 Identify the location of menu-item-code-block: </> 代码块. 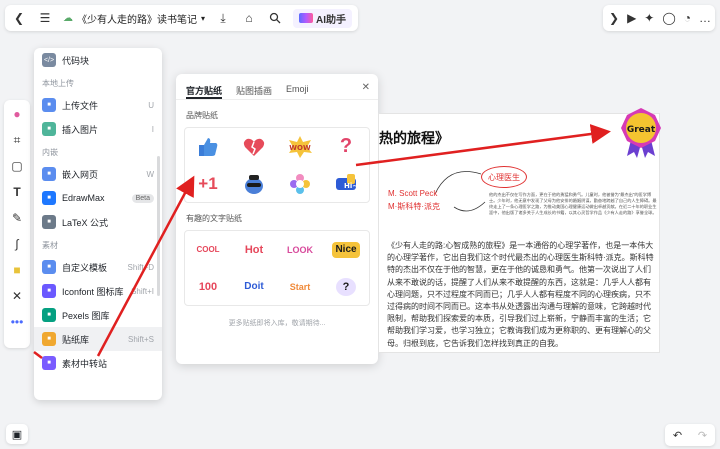
(98, 60).